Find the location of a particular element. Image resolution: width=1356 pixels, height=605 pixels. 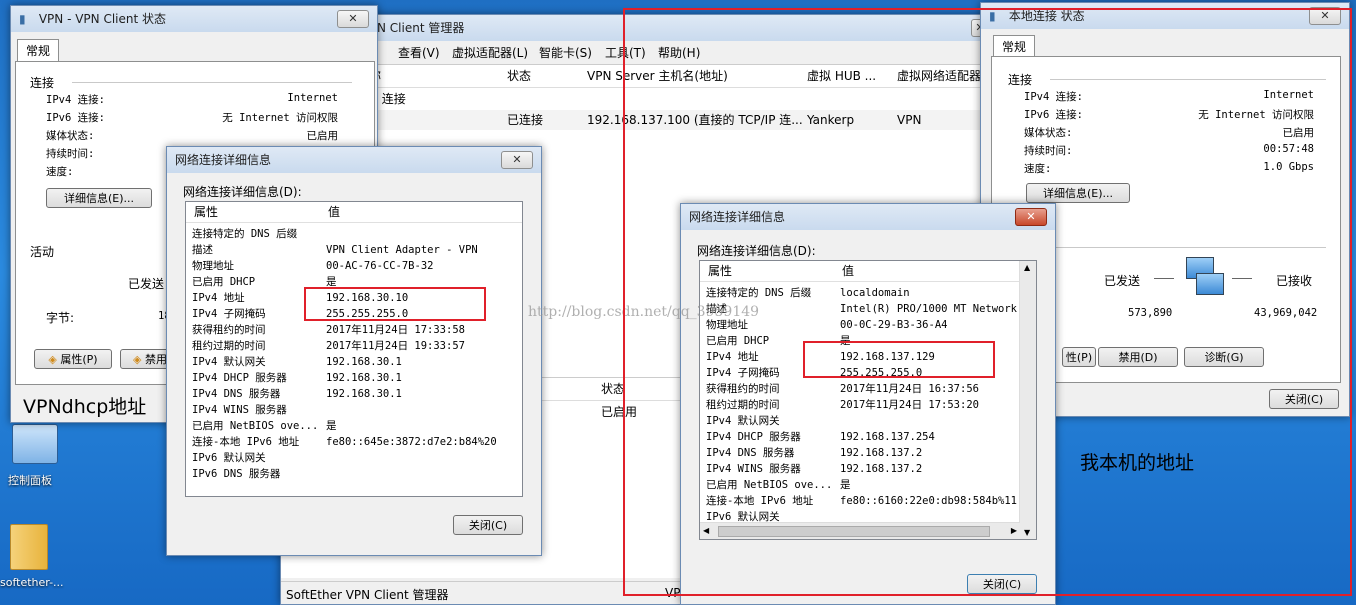

property-cell: IPv4 DNS 服务器 is located at coordinates (236, 394).